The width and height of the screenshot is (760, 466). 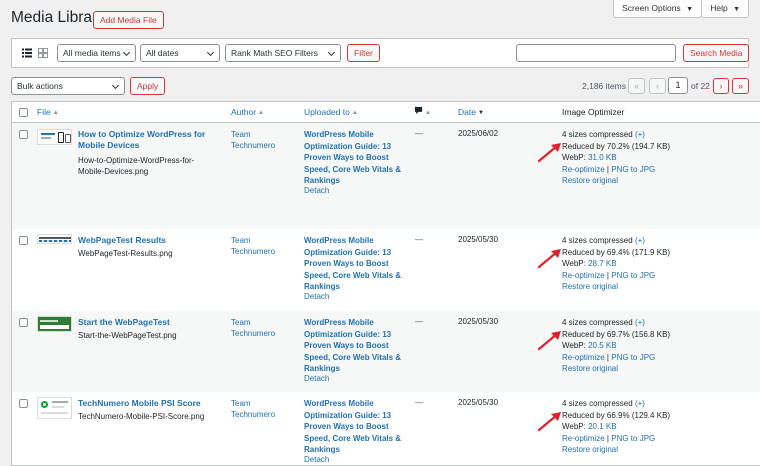 I want to click on first-page-button: «, so click(x=636, y=86).